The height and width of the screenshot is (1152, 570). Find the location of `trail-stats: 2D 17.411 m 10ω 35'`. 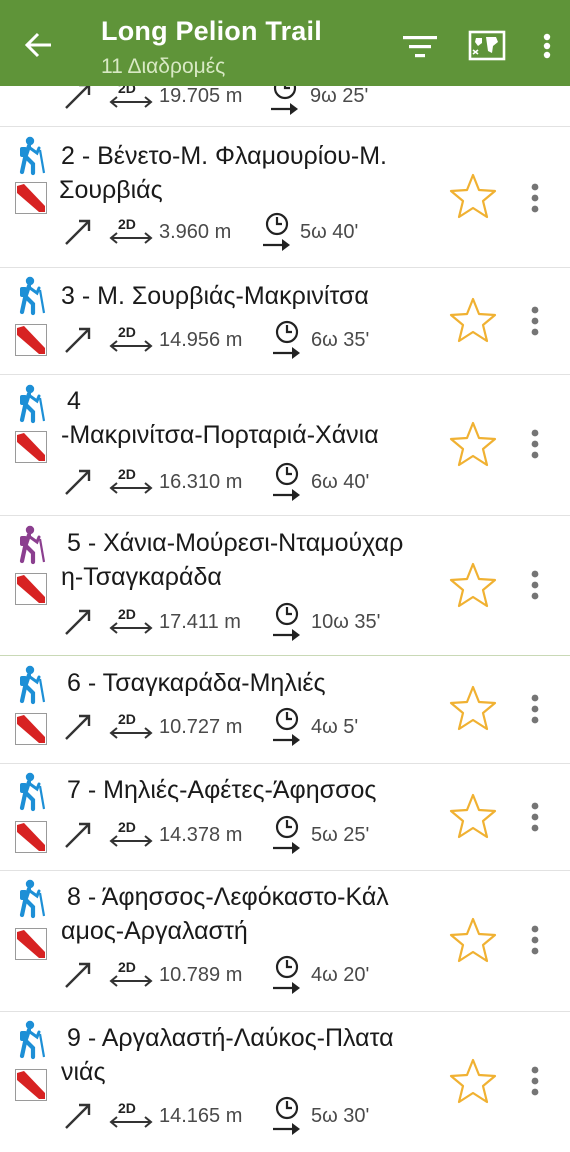

trail-stats: 2D 17.411 m 10ω 35' is located at coordinates (250, 622).